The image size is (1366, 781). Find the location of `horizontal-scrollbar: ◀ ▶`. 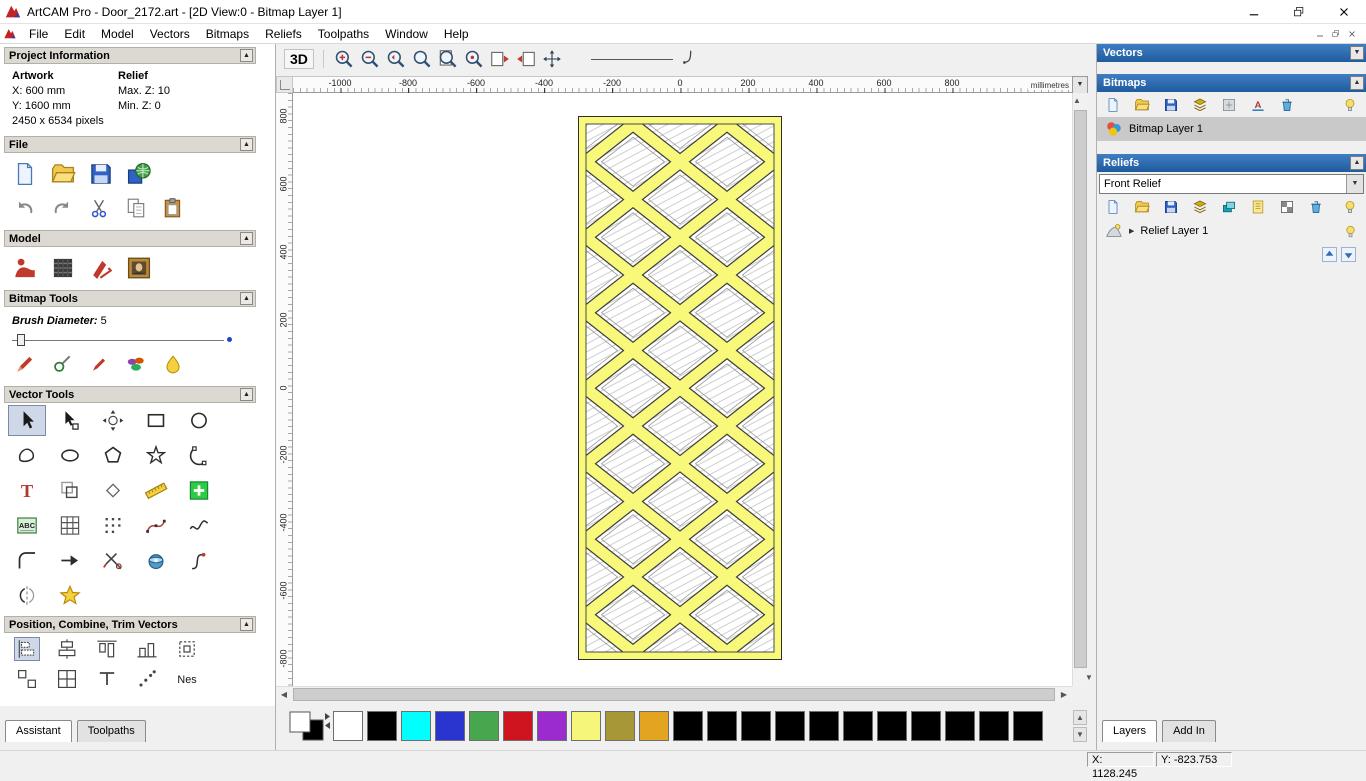

horizontal-scrollbar: ◀ ▶ is located at coordinates (674, 694).